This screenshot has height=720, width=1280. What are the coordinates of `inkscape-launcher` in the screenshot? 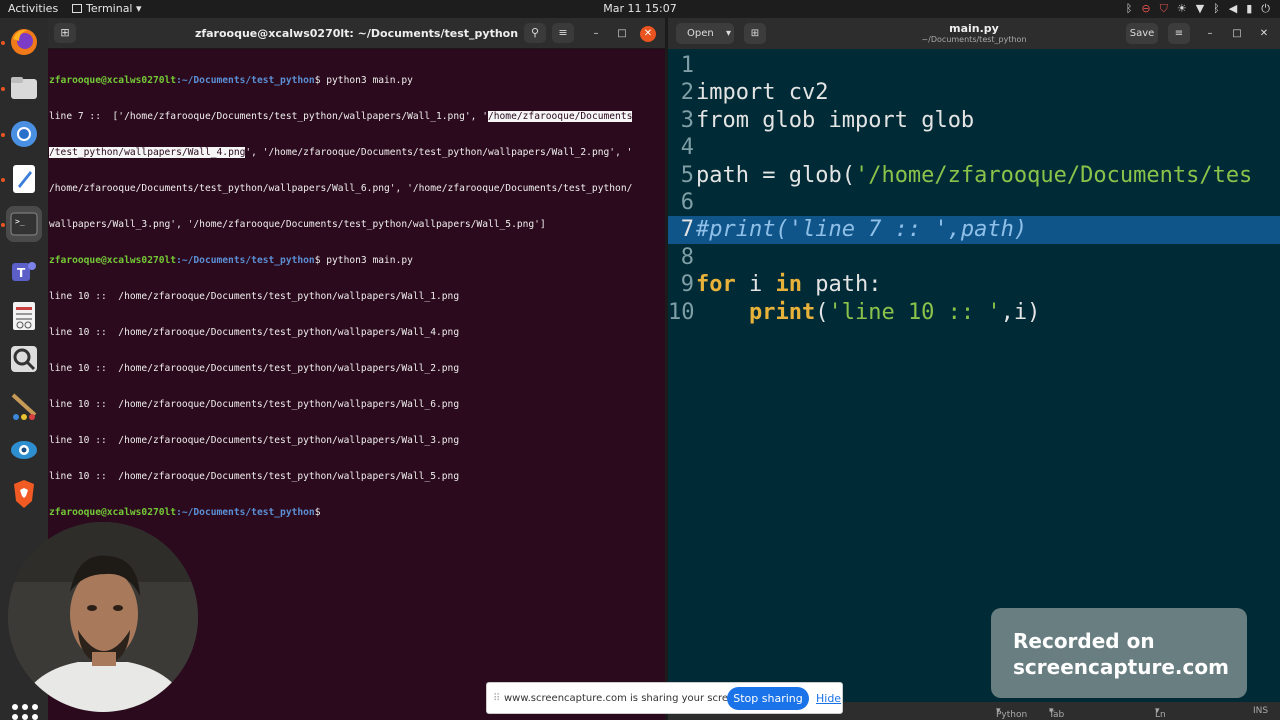 It's located at (24, 406).